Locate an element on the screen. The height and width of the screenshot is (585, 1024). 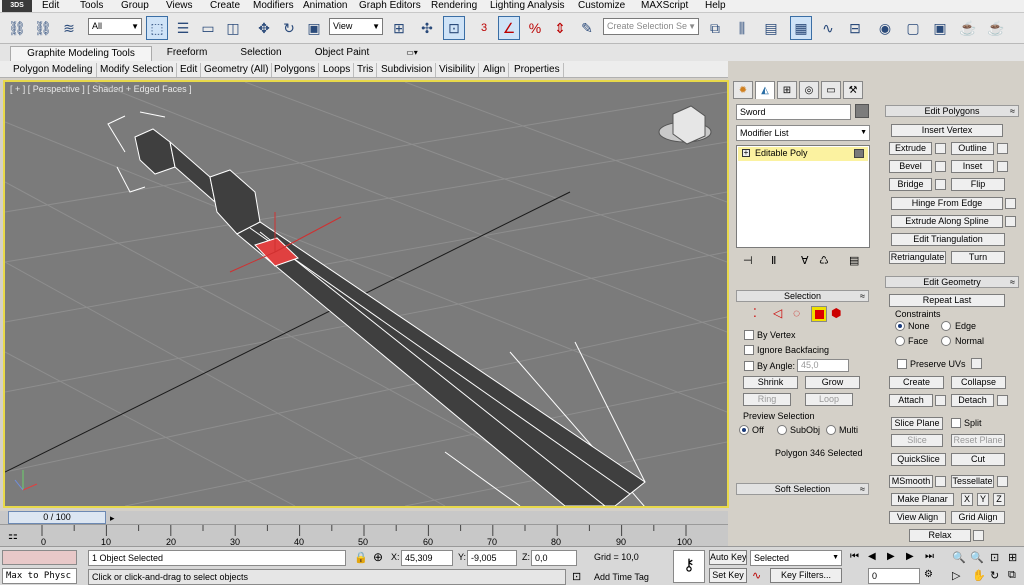
flip-button: Flip is located at coordinates (978, 184).